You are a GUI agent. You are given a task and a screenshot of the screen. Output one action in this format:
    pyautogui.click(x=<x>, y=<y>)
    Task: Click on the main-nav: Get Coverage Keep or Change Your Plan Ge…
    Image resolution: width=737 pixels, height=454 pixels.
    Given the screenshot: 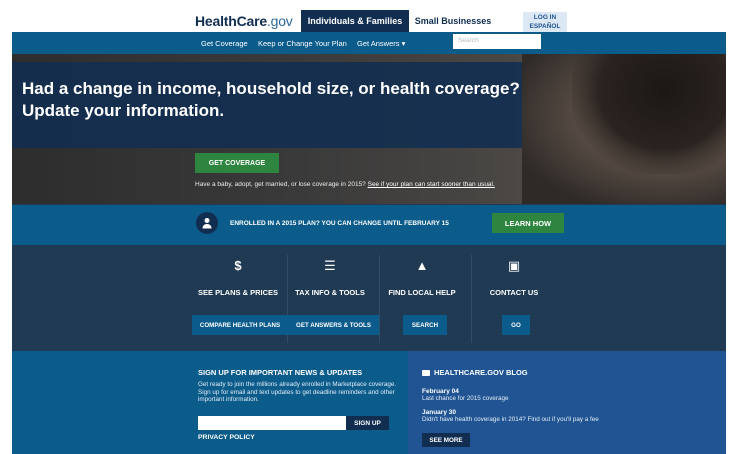 What is the action you would take?
    pyautogui.click(x=369, y=43)
    